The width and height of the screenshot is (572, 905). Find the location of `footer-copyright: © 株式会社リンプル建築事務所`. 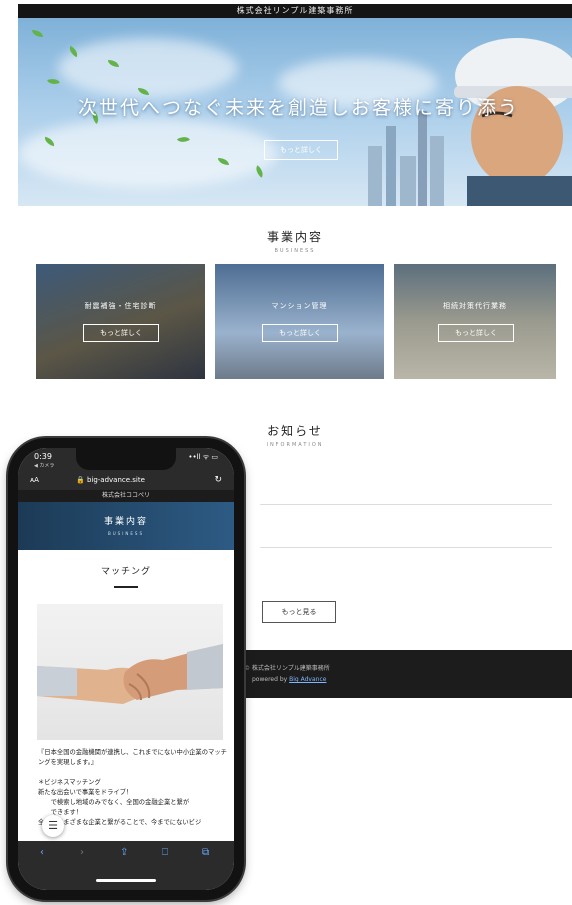

footer-copyright: © 株式会社リンプル建築事務所 is located at coordinates (287, 668).